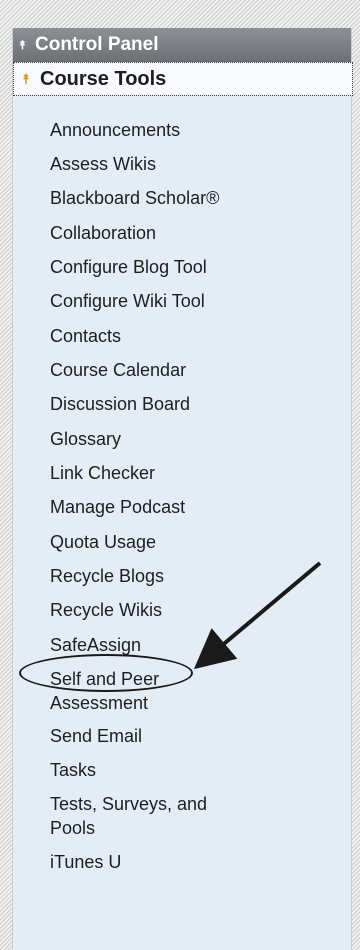 The image size is (360, 950). What do you see at coordinates (118, 370) in the screenshot?
I see `course-tool-link-course-calendar: Course Calendar` at bounding box center [118, 370].